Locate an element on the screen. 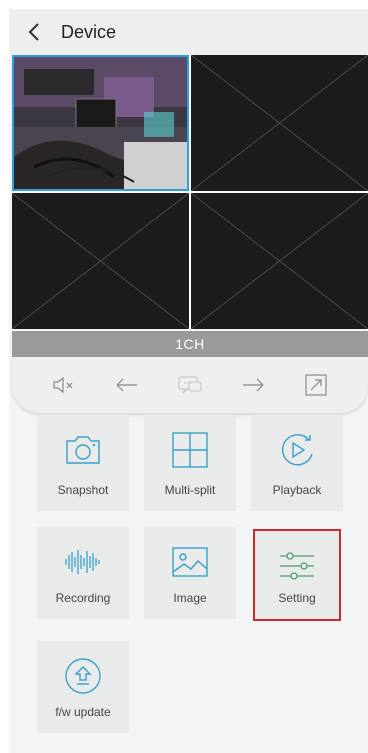 Image resolution: width=368 pixels, height=753 pixels. fullscreen-button is located at coordinates (316, 385).